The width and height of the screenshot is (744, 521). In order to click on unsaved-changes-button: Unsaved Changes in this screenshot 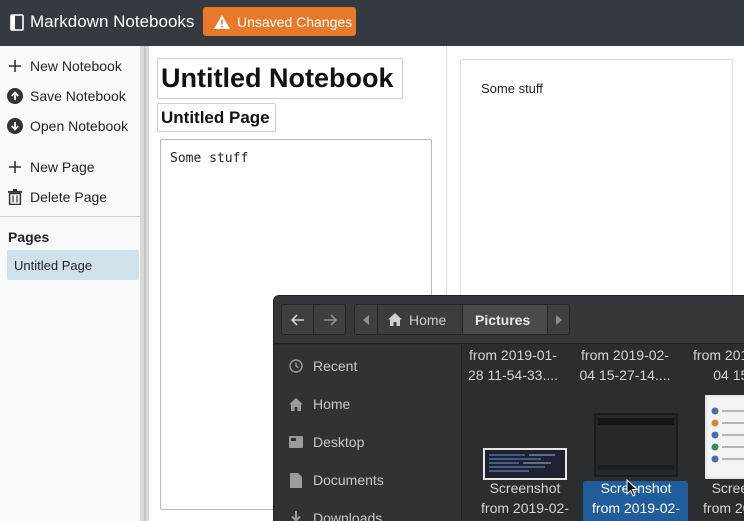, I will do `click(279, 21)`.